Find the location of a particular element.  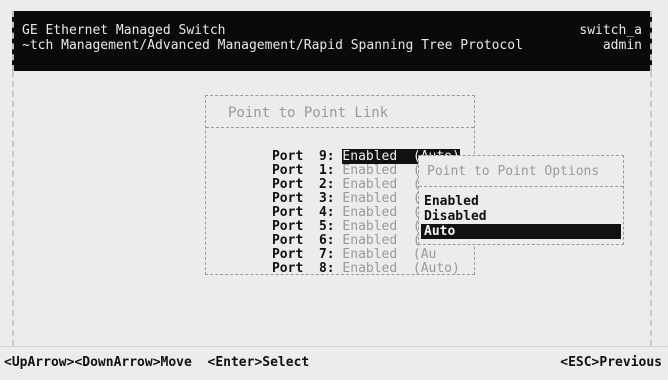

username: admin is located at coordinates (622, 45).